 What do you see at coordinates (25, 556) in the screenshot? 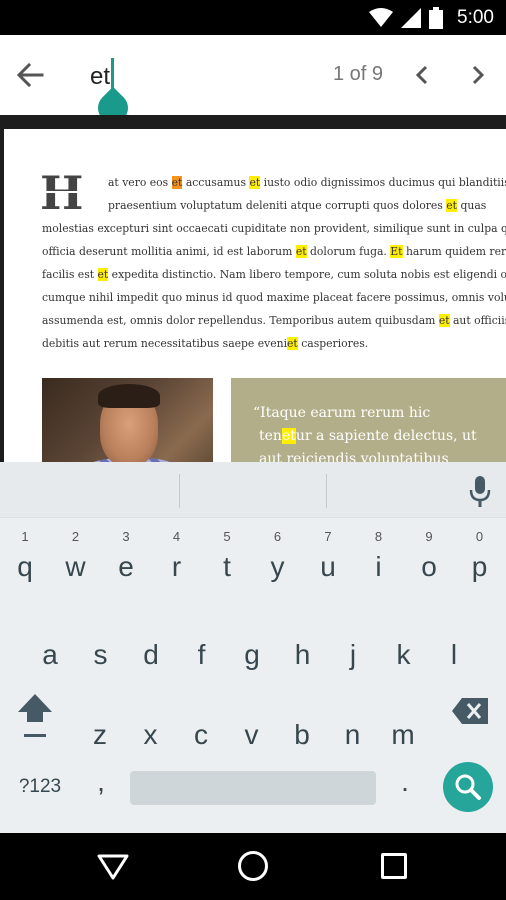
I see `key-q: 1q` at bounding box center [25, 556].